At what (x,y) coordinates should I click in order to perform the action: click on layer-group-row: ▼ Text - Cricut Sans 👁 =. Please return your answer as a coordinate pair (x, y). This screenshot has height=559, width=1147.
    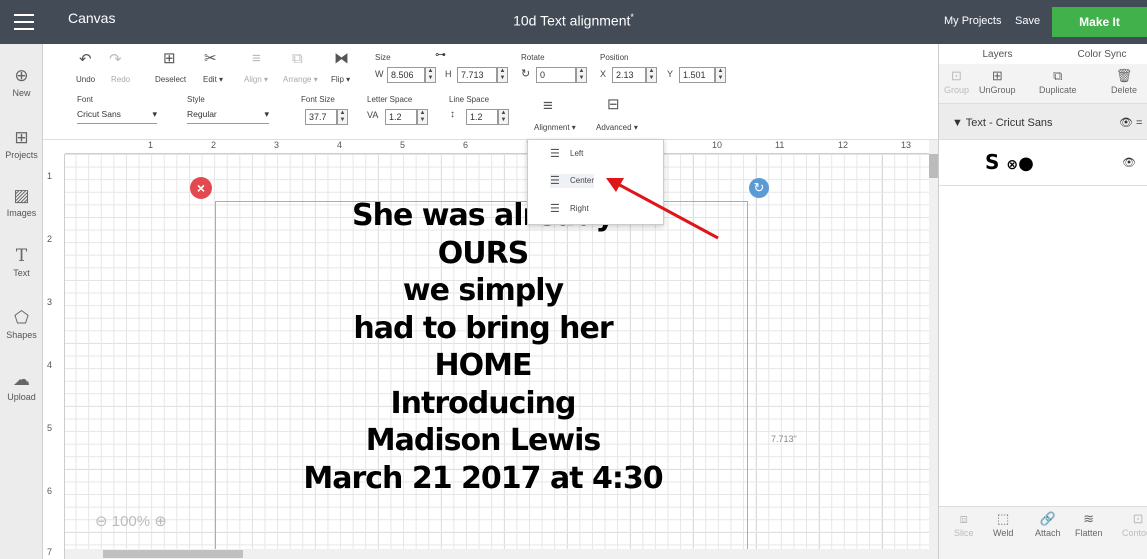
    Looking at the image, I should click on (1043, 122).